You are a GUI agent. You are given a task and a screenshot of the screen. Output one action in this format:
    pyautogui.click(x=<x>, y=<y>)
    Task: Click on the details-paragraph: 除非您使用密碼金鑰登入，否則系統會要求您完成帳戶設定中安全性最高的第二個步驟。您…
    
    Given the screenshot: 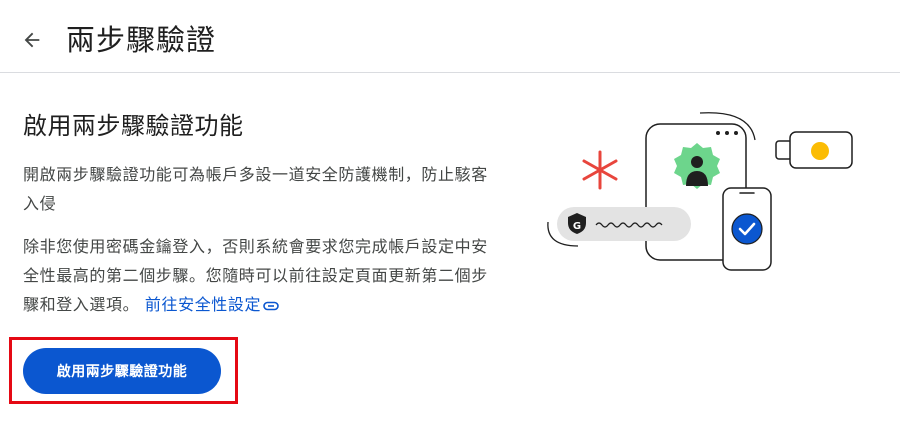 What is the action you would take?
    pyautogui.click(x=258, y=275)
    